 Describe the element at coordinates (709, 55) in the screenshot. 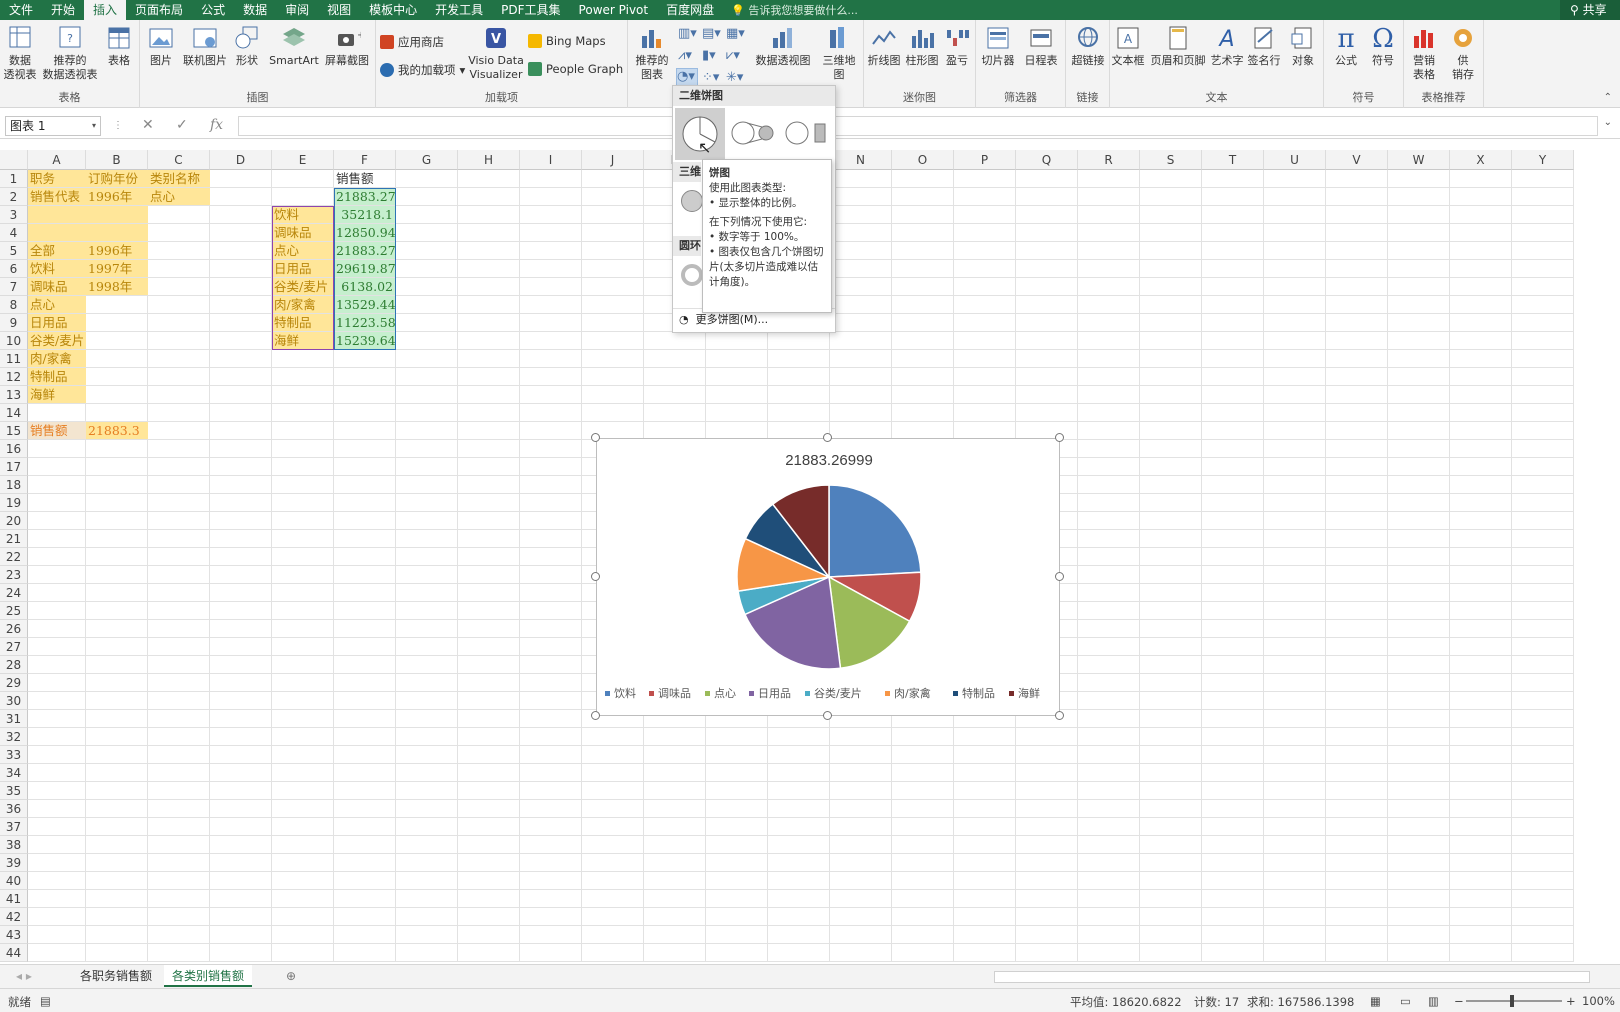

I see `stat-chart-icon: ▮▾` at that location.